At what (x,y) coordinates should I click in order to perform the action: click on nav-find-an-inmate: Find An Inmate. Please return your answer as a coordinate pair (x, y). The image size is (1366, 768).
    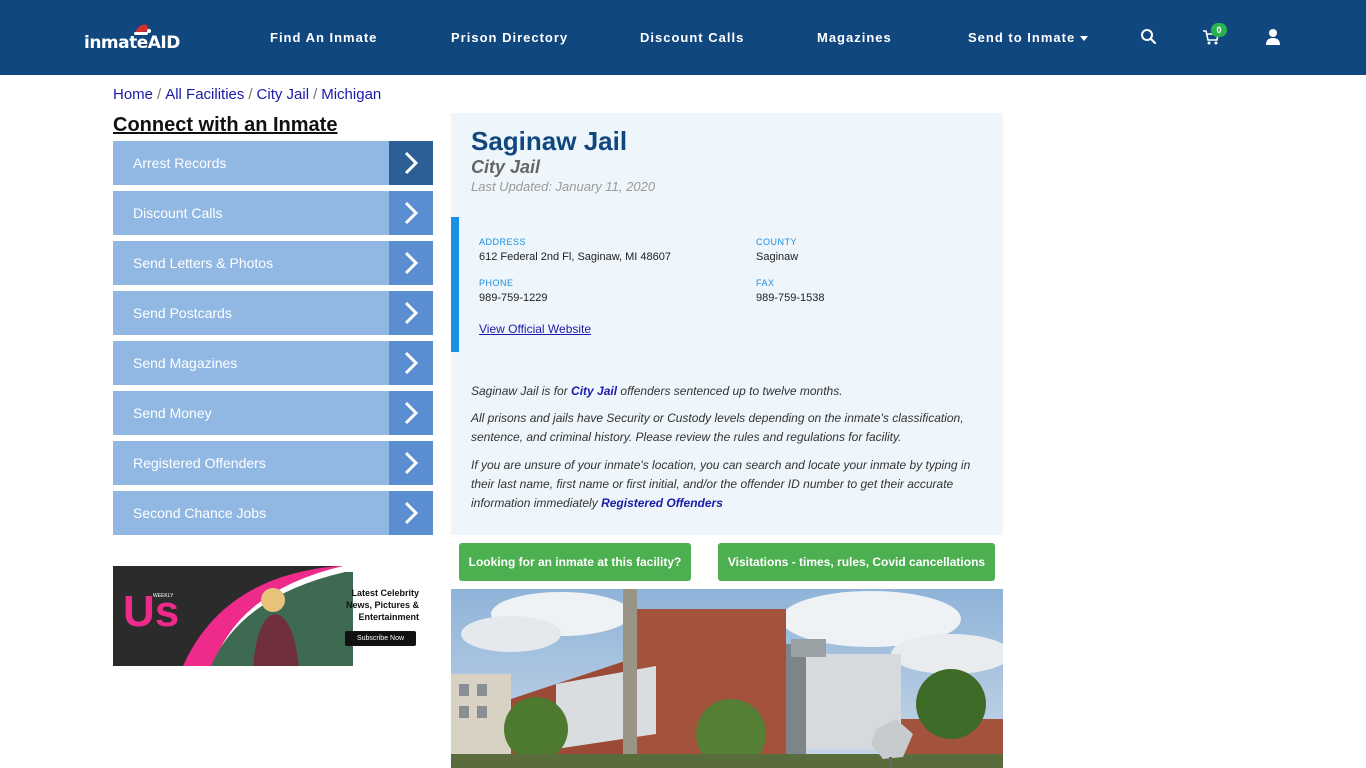
    Looking at the image, I should click on (323, 37).